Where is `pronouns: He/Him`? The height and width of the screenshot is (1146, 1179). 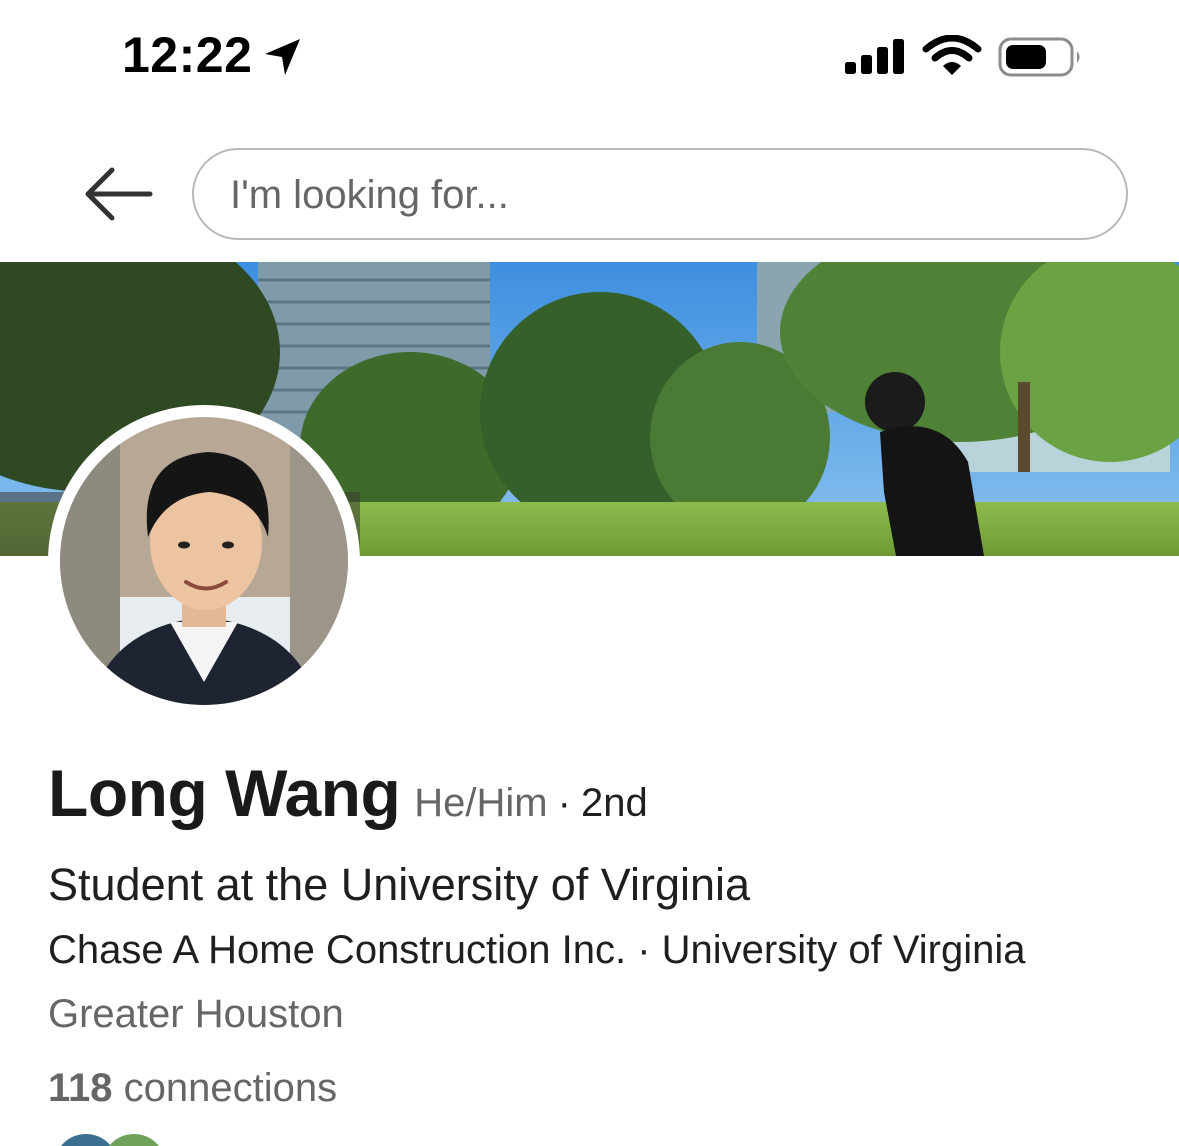 pronouns: He/Him is located at coordinates (481, 803).